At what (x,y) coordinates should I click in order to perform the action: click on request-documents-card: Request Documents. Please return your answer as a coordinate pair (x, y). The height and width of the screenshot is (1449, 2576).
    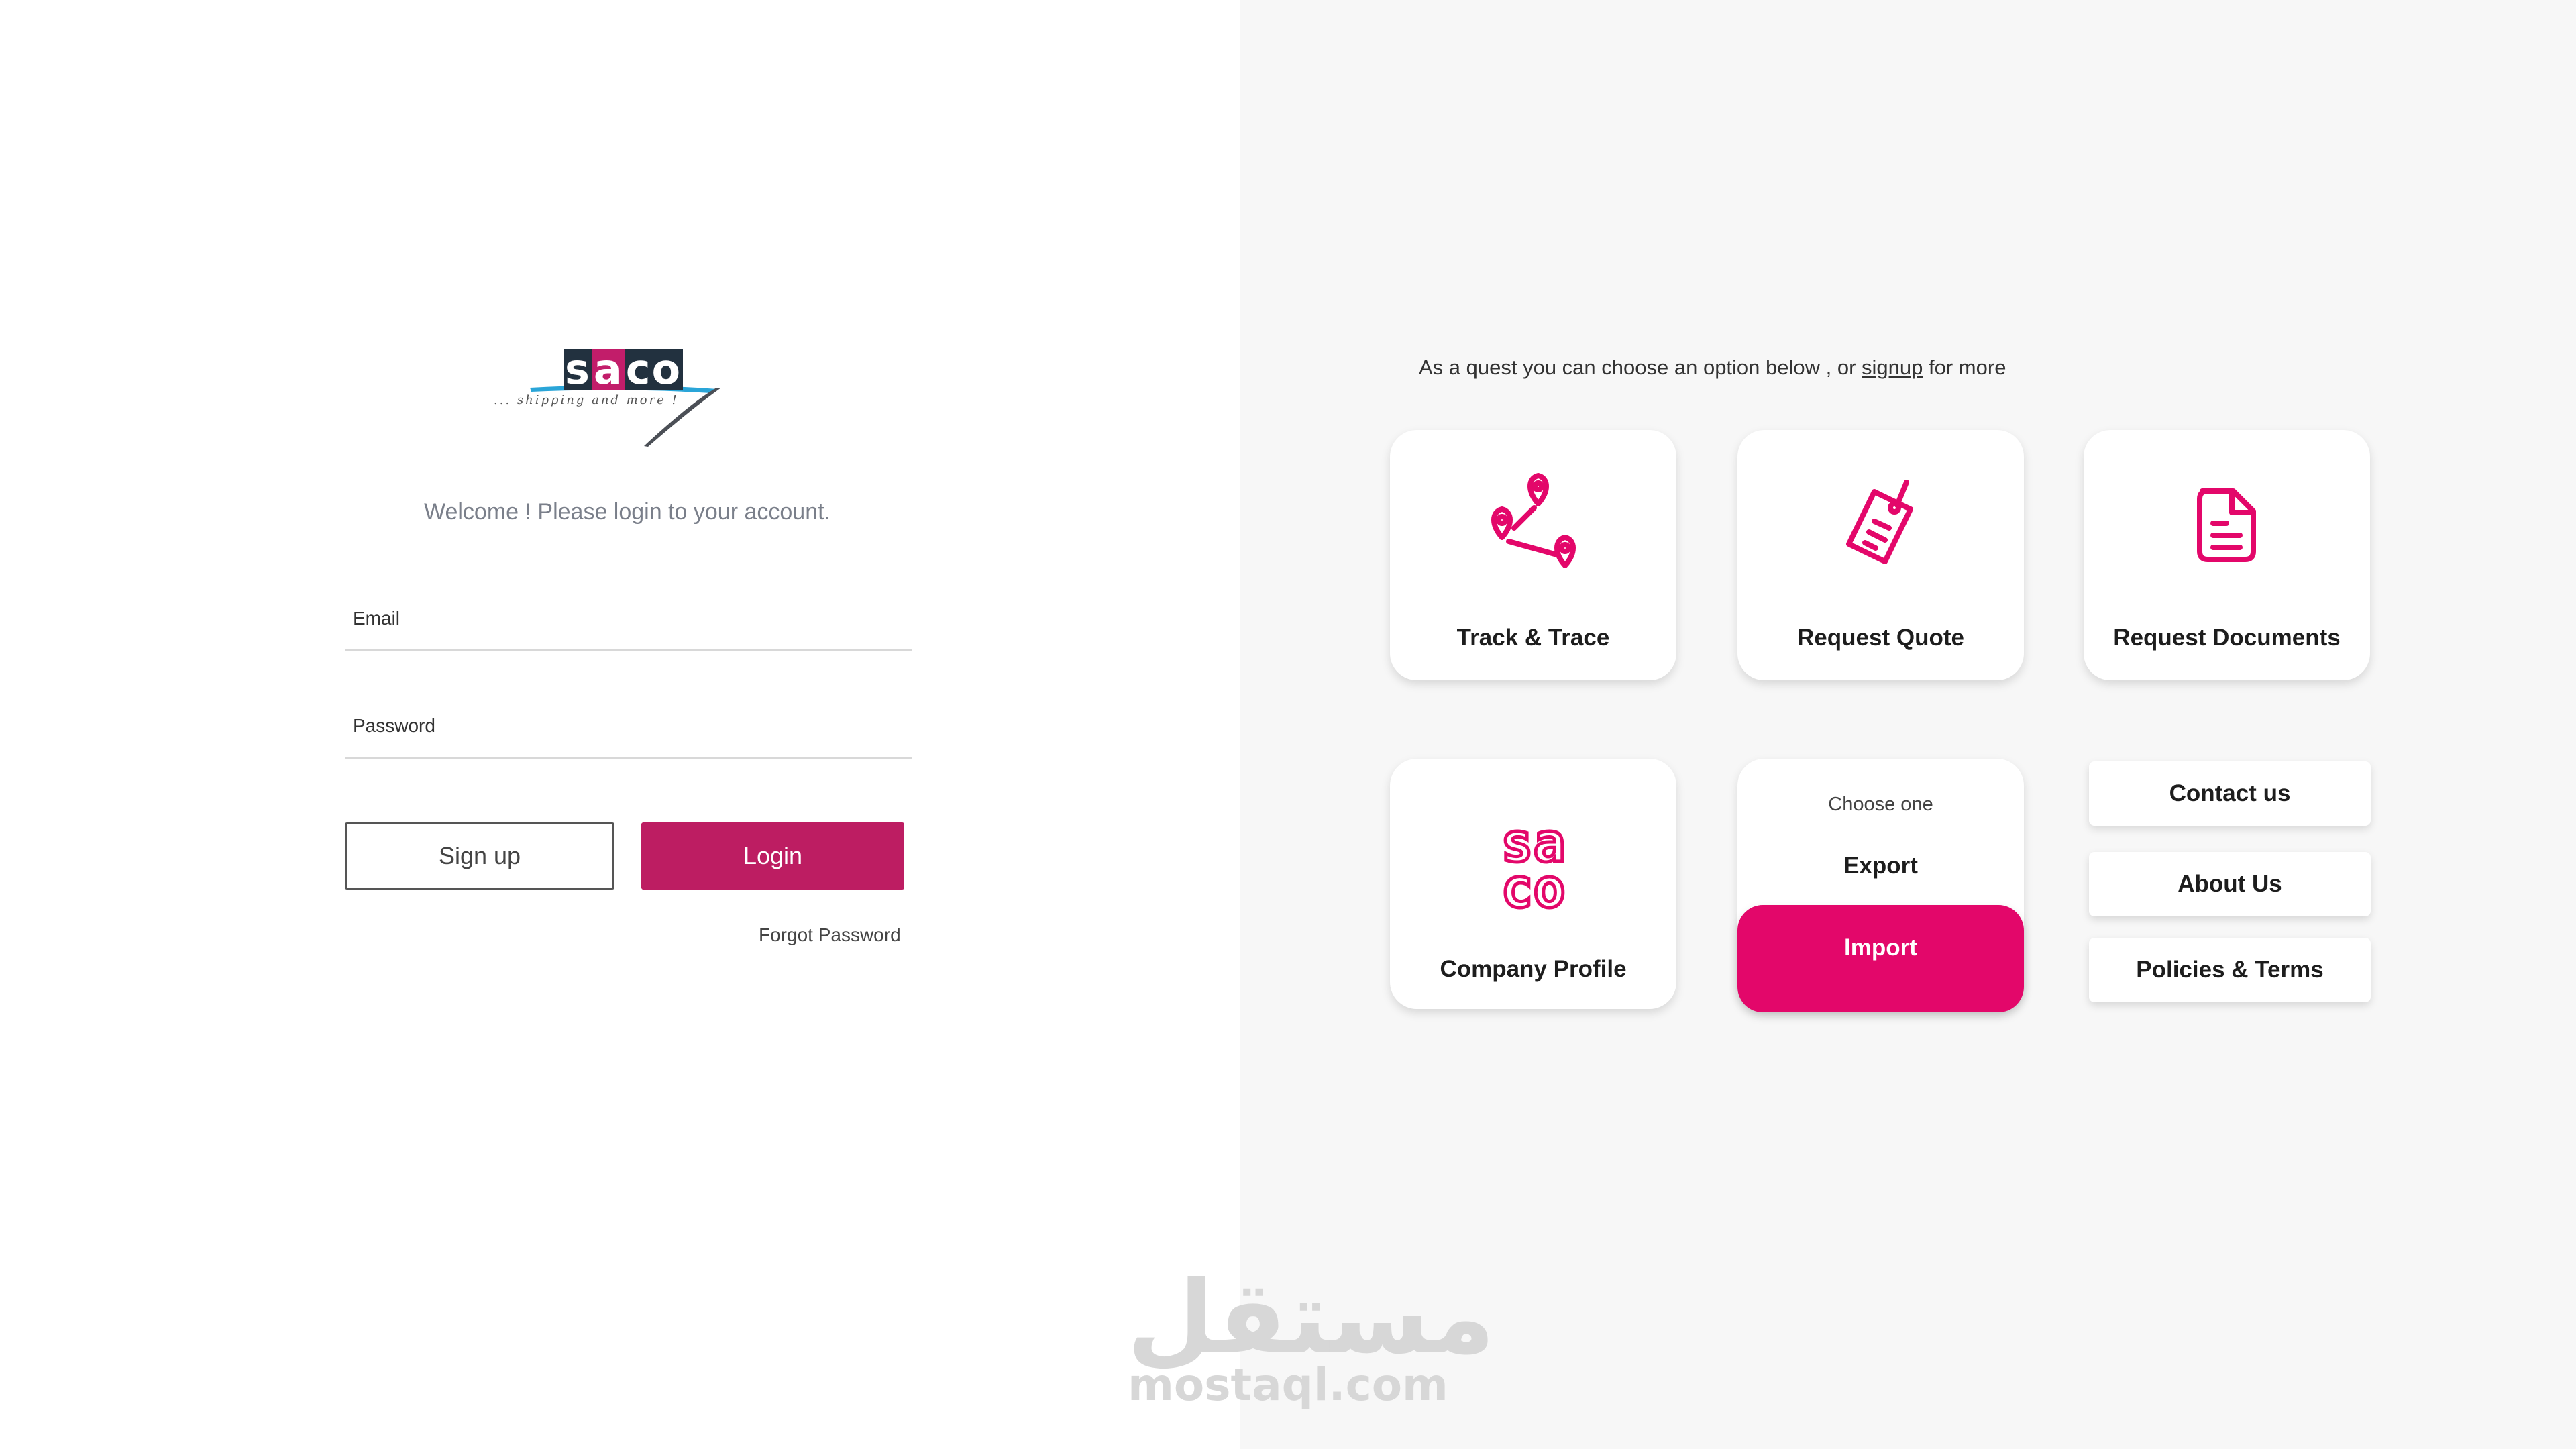
    Looking at the image, I should click on (2227, 555).